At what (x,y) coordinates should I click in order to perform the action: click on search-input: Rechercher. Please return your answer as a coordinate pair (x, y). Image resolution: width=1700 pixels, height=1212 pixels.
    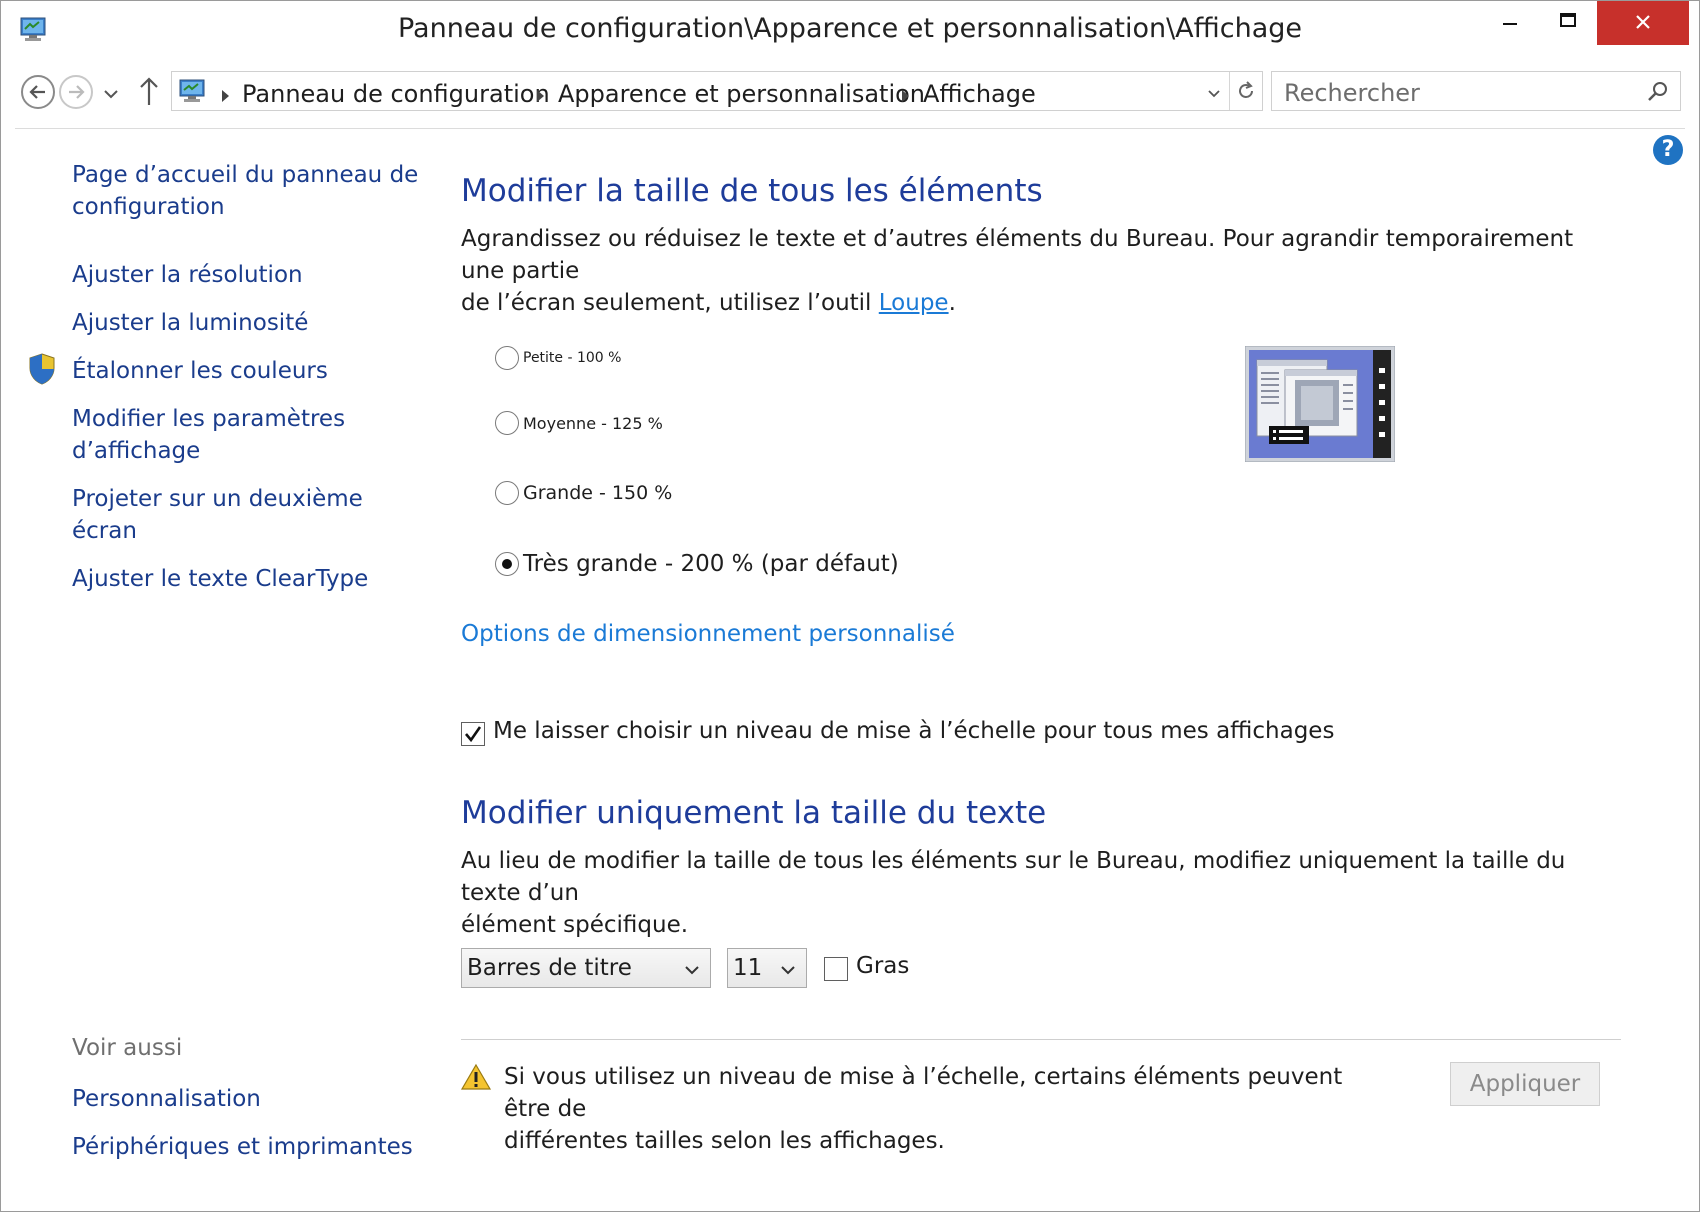
    Looking at the image, I should click on (1476, 91).